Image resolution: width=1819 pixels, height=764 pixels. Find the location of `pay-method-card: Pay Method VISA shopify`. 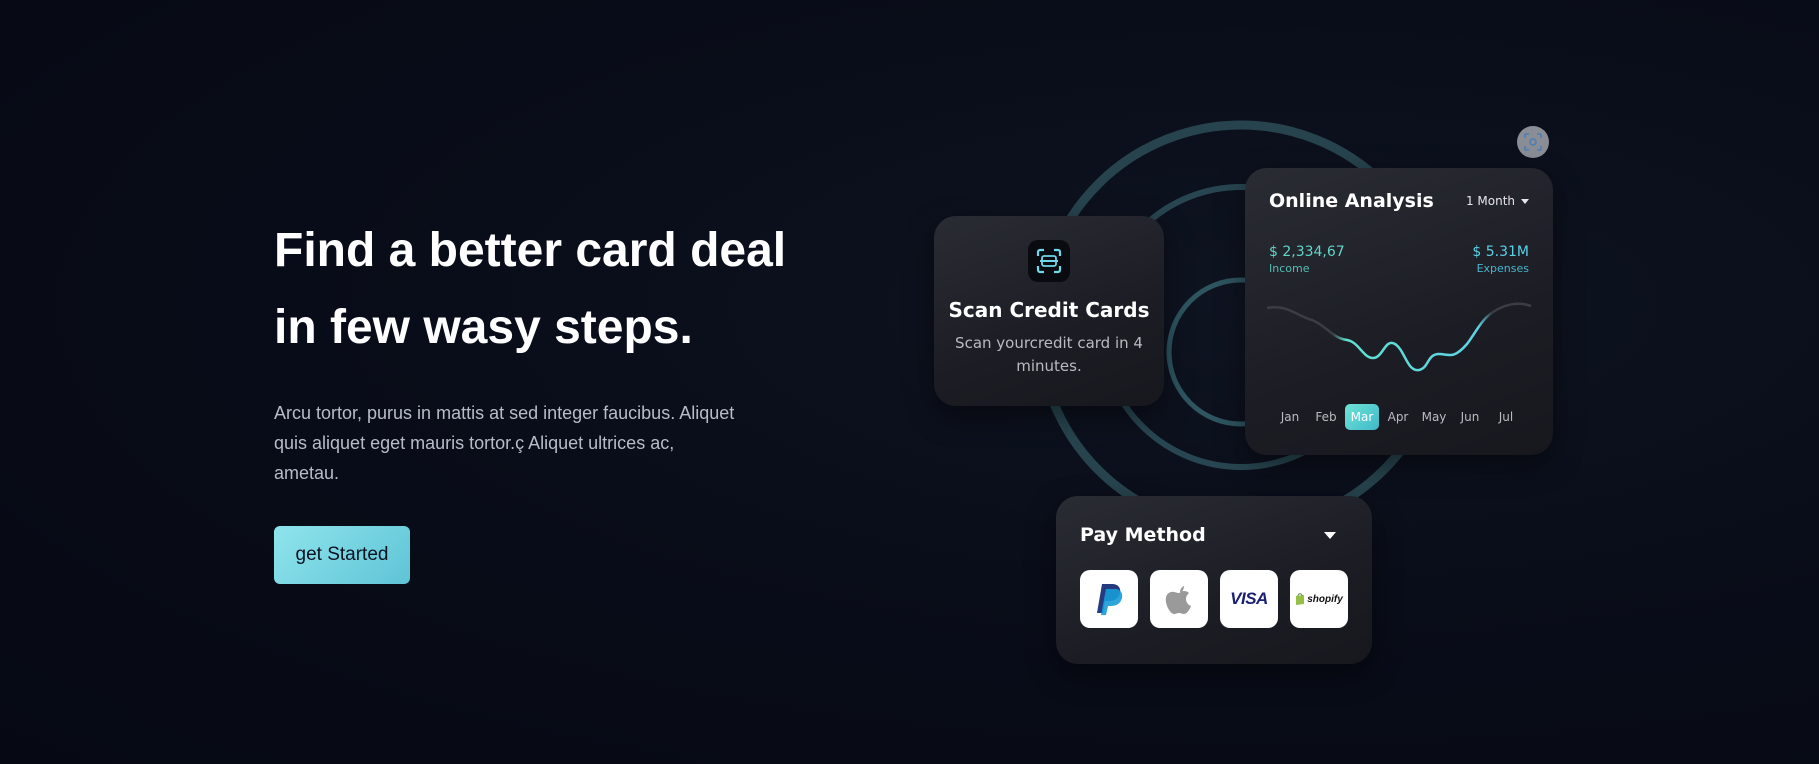

pay-method-card: Pay Method VISA shopify is located at coordinates (1214, 580).